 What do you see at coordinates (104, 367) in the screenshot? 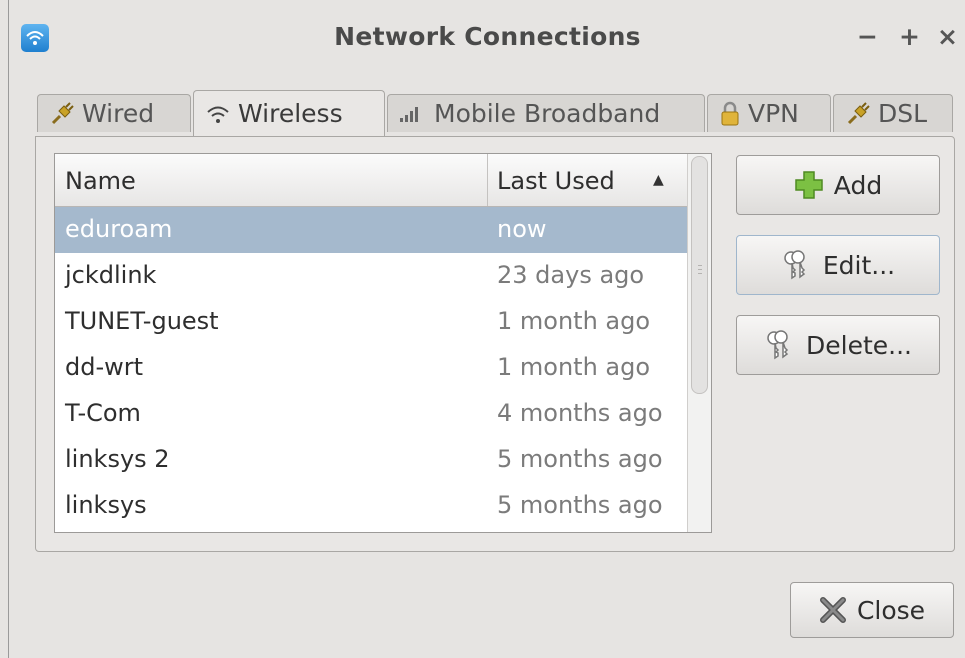
I see `connection-name: dd-wrt` at bounding box center [104, 367].